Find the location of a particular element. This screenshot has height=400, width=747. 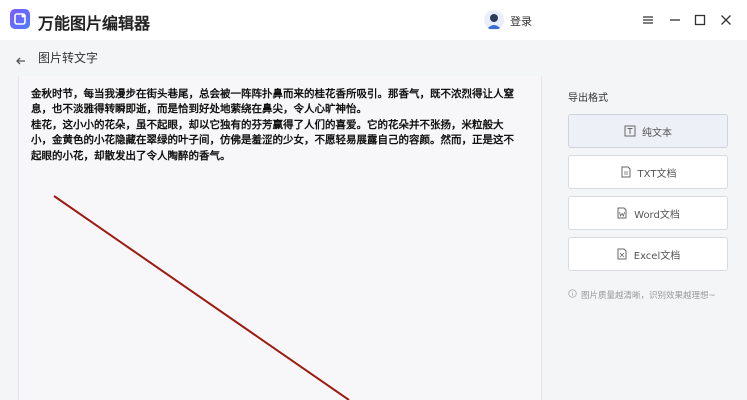

app-title: 万能图片编辑器 is located at coordinates (94, 23).